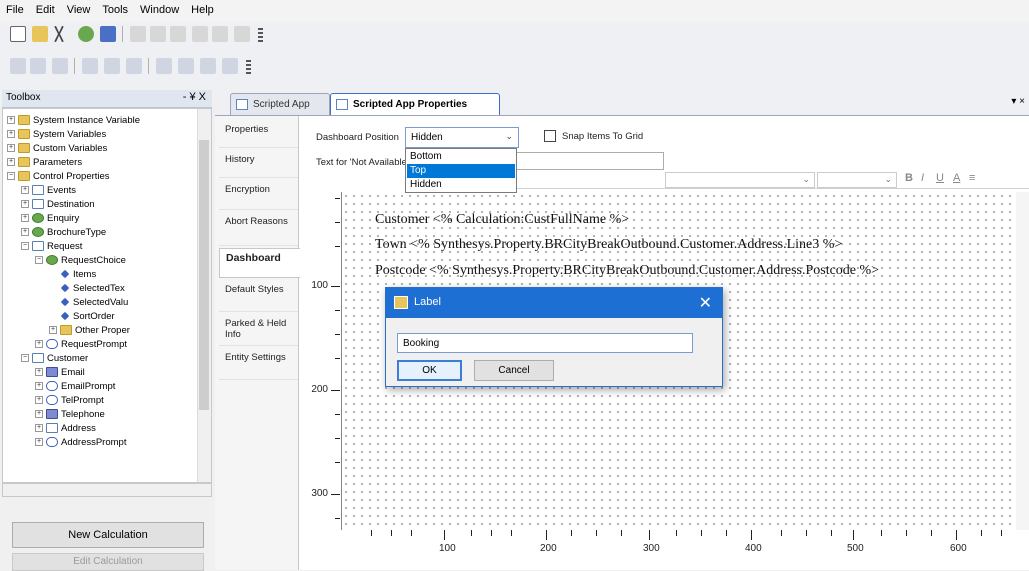 The width and height of the screenshot is (1029, 571). Describe the element at coordinates (202, 8) in the screenshot. I see `menu-help: Help` at that location.